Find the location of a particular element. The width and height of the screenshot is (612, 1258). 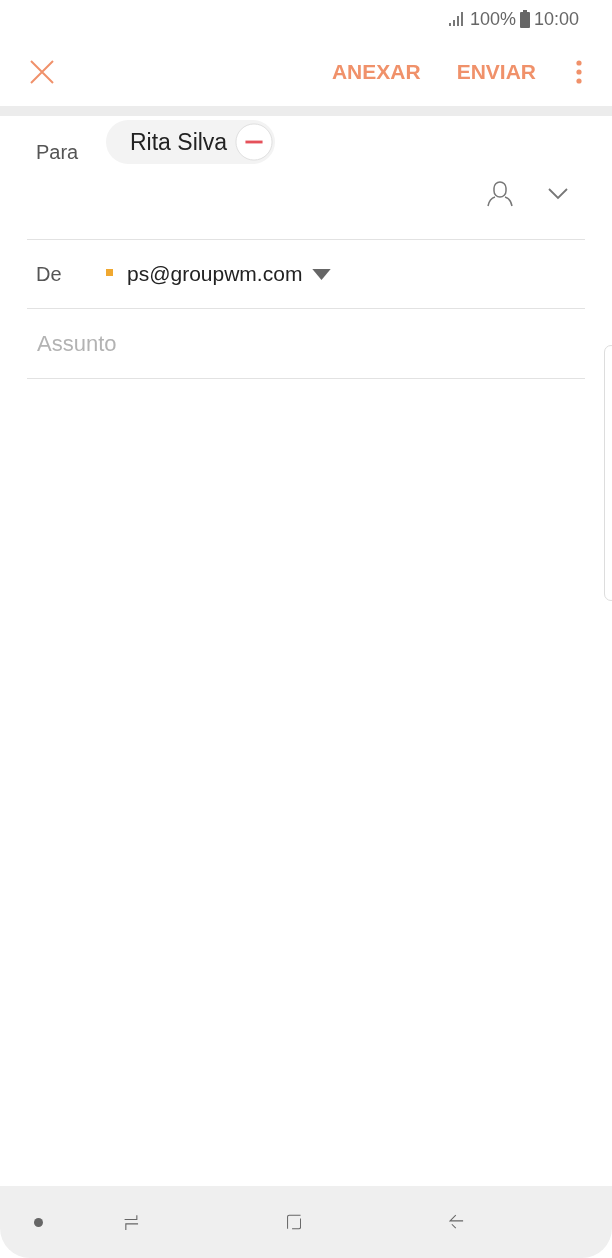

close-icon is located at coordinates (42, 72).